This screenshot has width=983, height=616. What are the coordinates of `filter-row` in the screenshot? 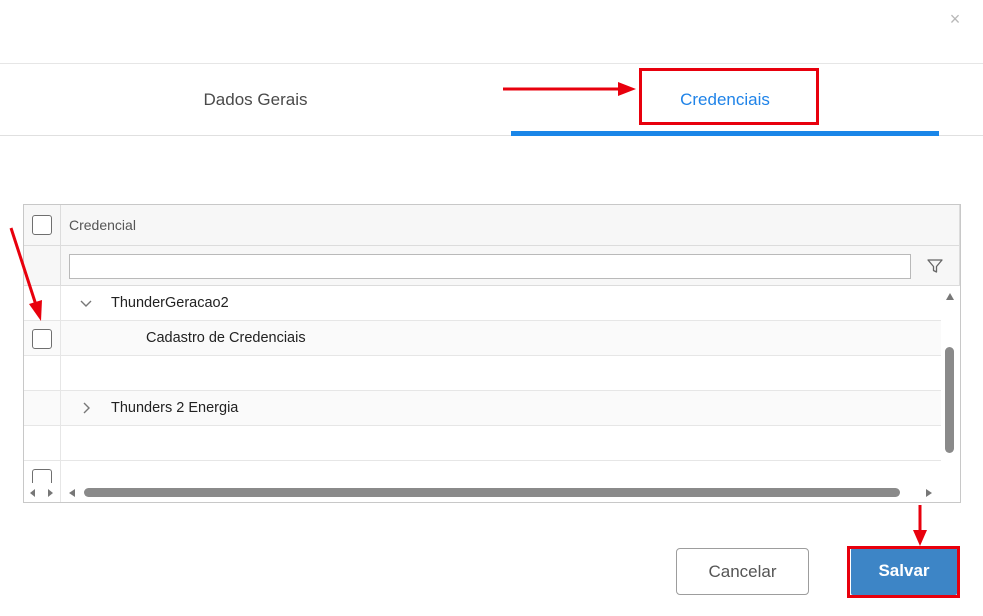 It's located at (492, 266).